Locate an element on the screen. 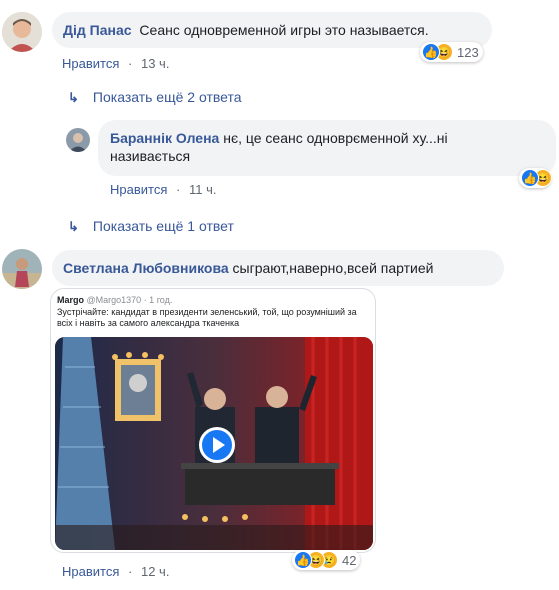  tweet-author: Margo is located at coordinates (70, 300).